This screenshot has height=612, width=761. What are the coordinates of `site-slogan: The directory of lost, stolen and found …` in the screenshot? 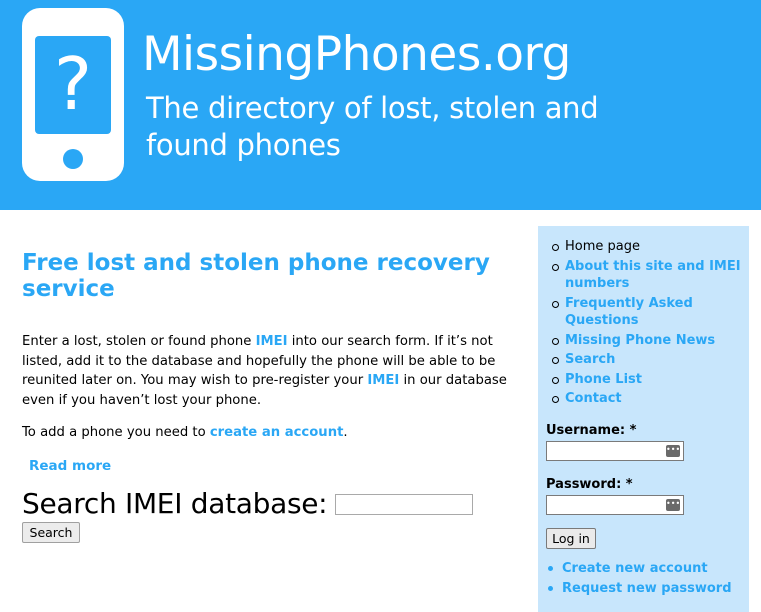 It's located at (372, 126).